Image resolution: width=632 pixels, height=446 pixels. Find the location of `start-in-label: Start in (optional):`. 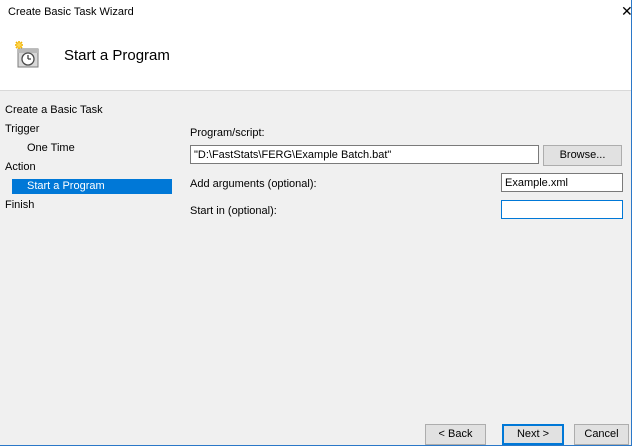

start-in-label: Start in (optional): is located at coordinates (233, 211).